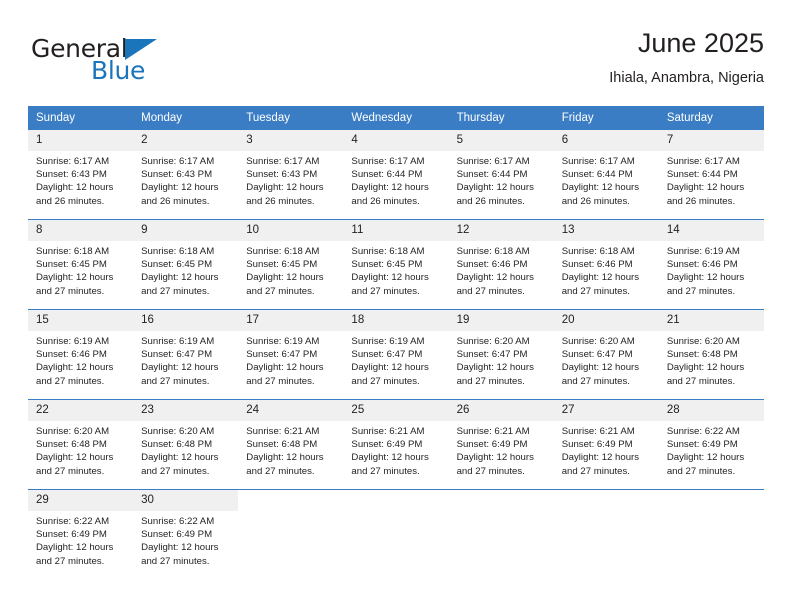 Image resolution: width=792 pixels, height=612 pixels. Describe the element at coordinates (186, 230) in the screenshot. I see `day-number: 9` at that location.